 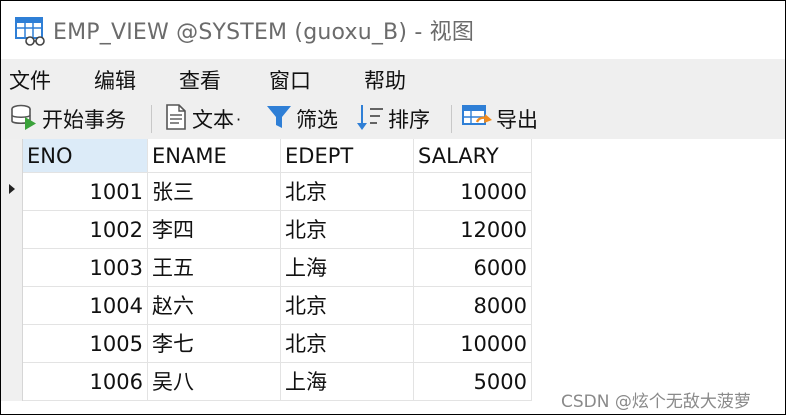 I want to click on toolbar: 开始事务 文本 · 筛选 排序 导出, so click(x=393, y=119).